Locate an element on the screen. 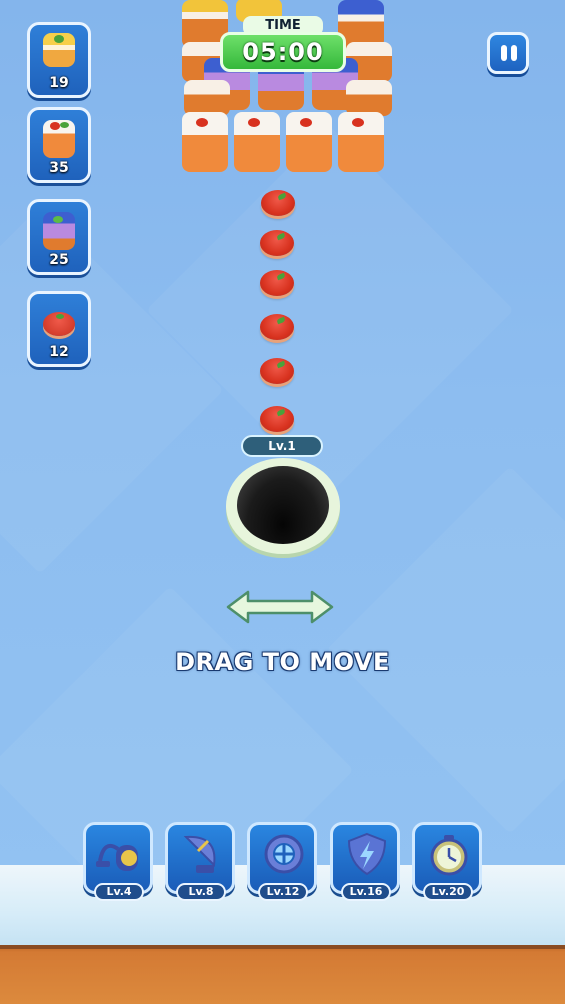  booster-shield: Lv.16 is located at coordinates (365, 861).